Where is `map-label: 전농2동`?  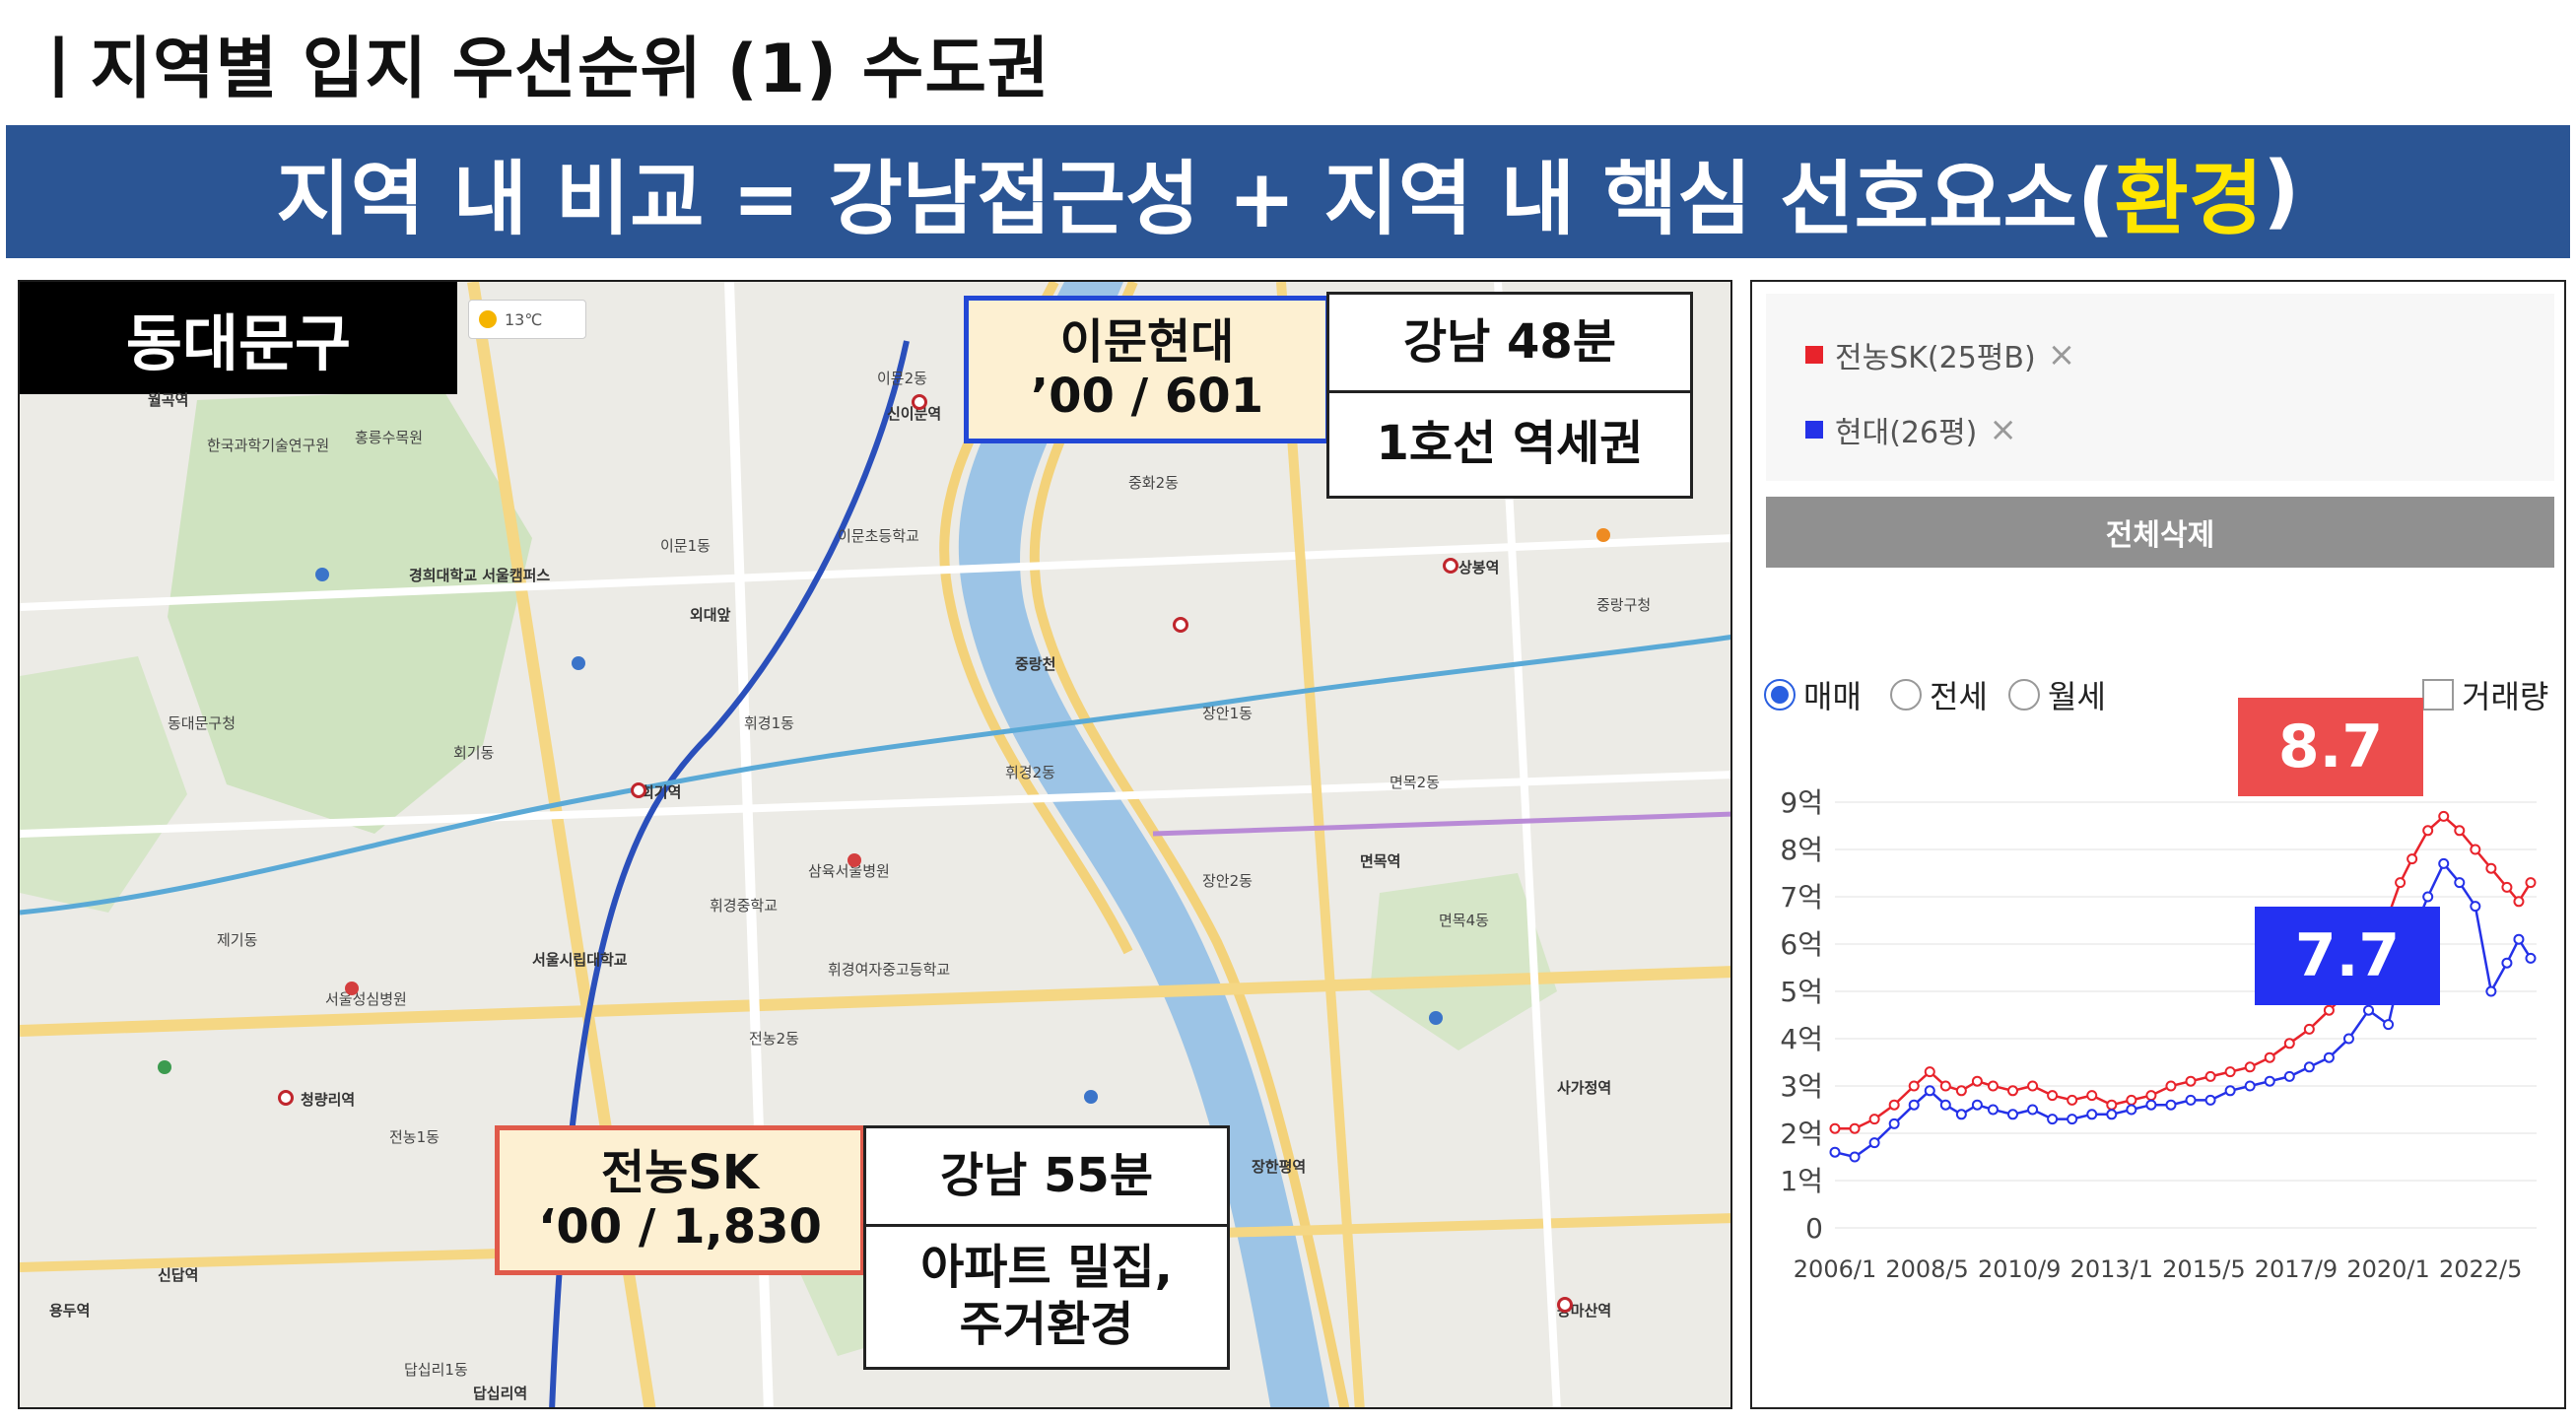
map-label: 전농2동 is located at coordinates (774, 1039).